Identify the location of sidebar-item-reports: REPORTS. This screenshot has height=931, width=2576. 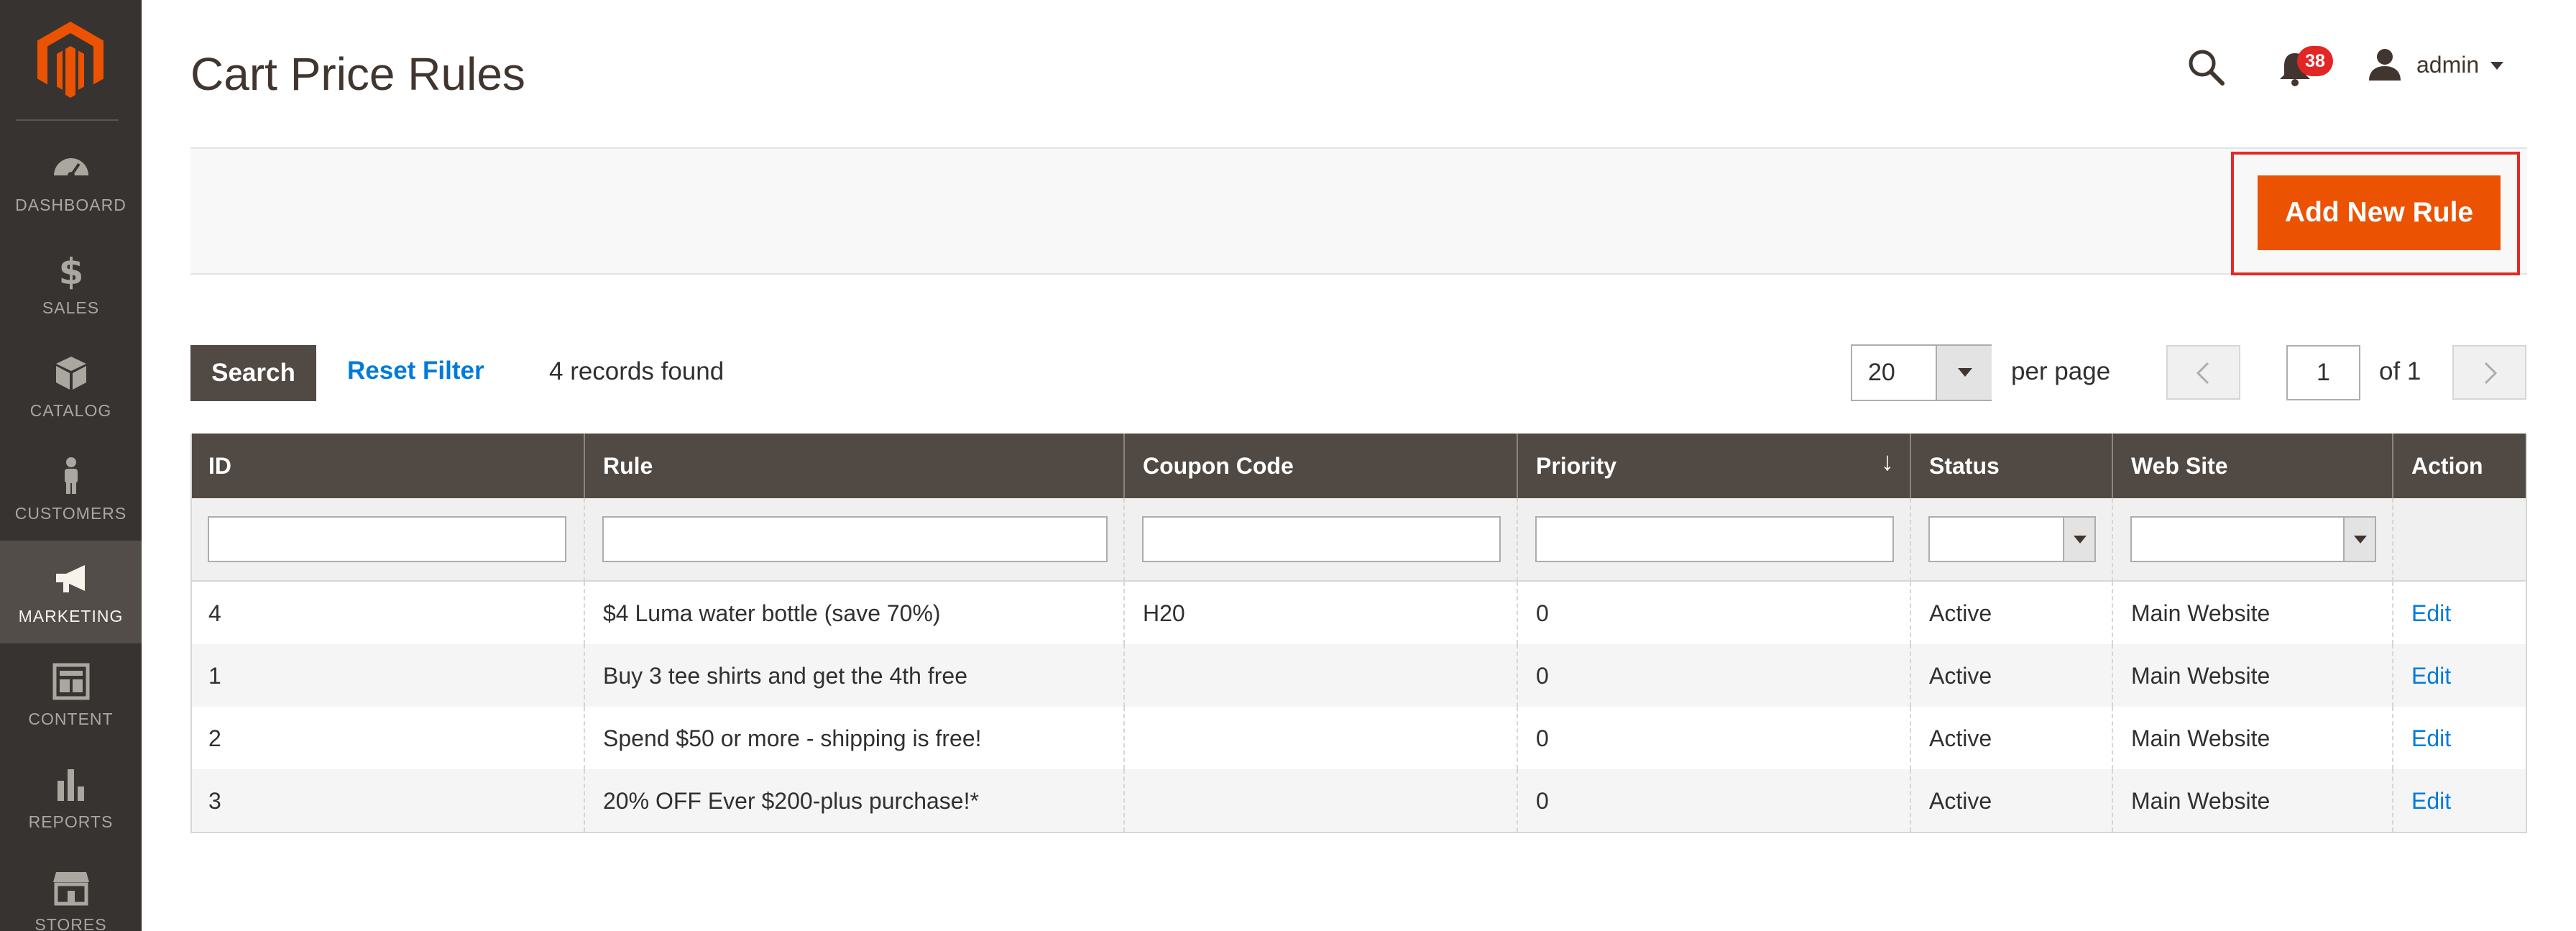
(71, 797).